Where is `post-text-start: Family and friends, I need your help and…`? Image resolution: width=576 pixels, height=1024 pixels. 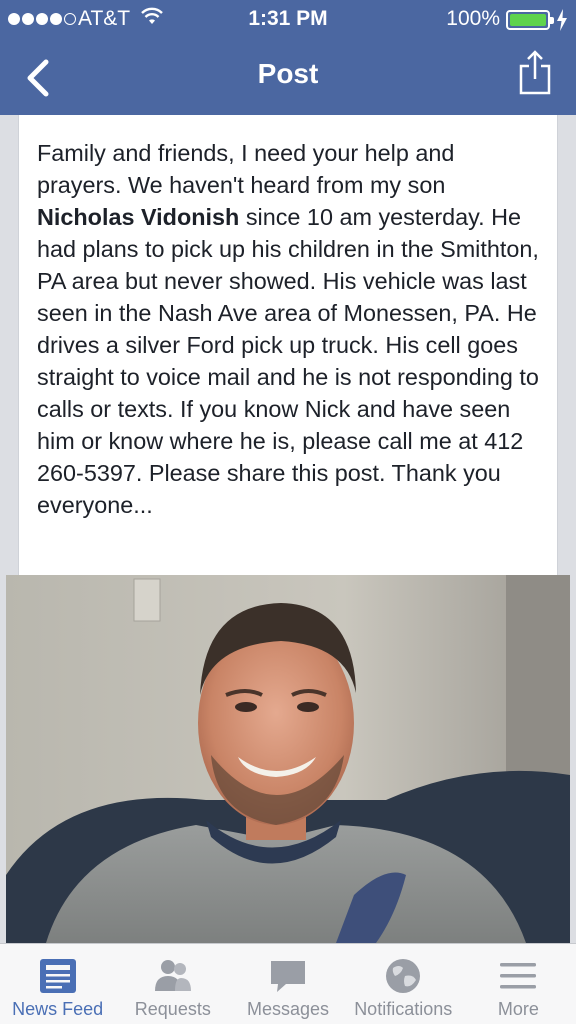
post-text-start: Family and friends, I need your help and… is located at coordinates (246, 169).